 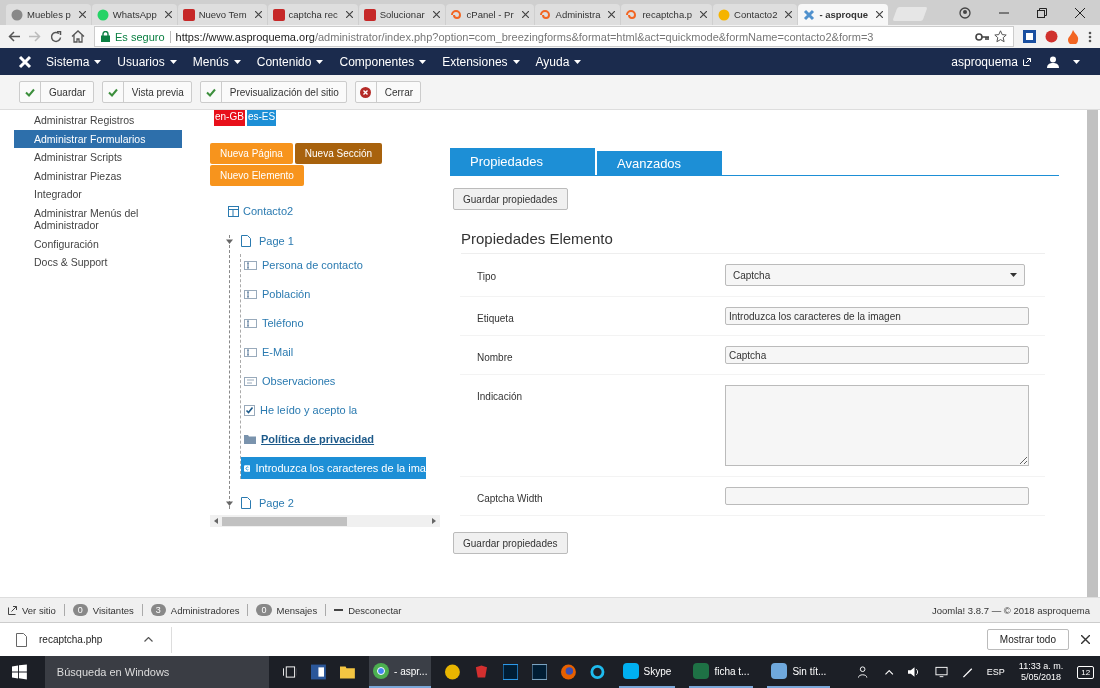 I want to click on tree-item: Persona de contacto, so click(x=302, y=265).